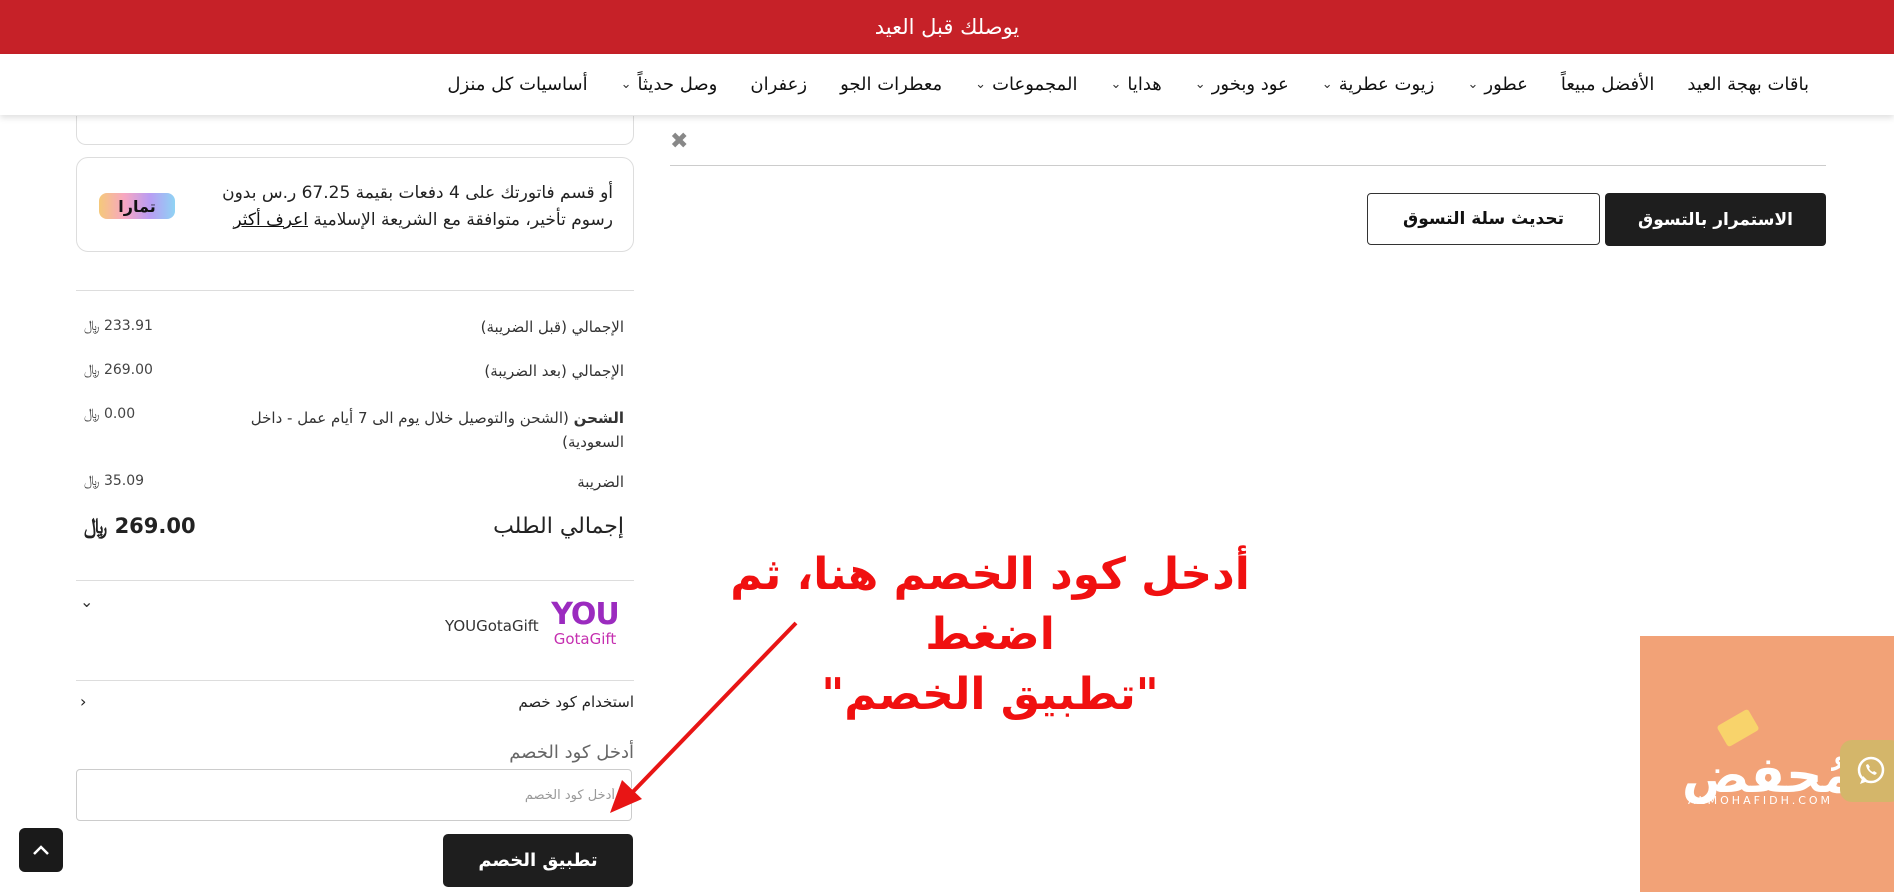  I want to click on nav-item: الأفضل مبيعاً, so click(1608, 84).